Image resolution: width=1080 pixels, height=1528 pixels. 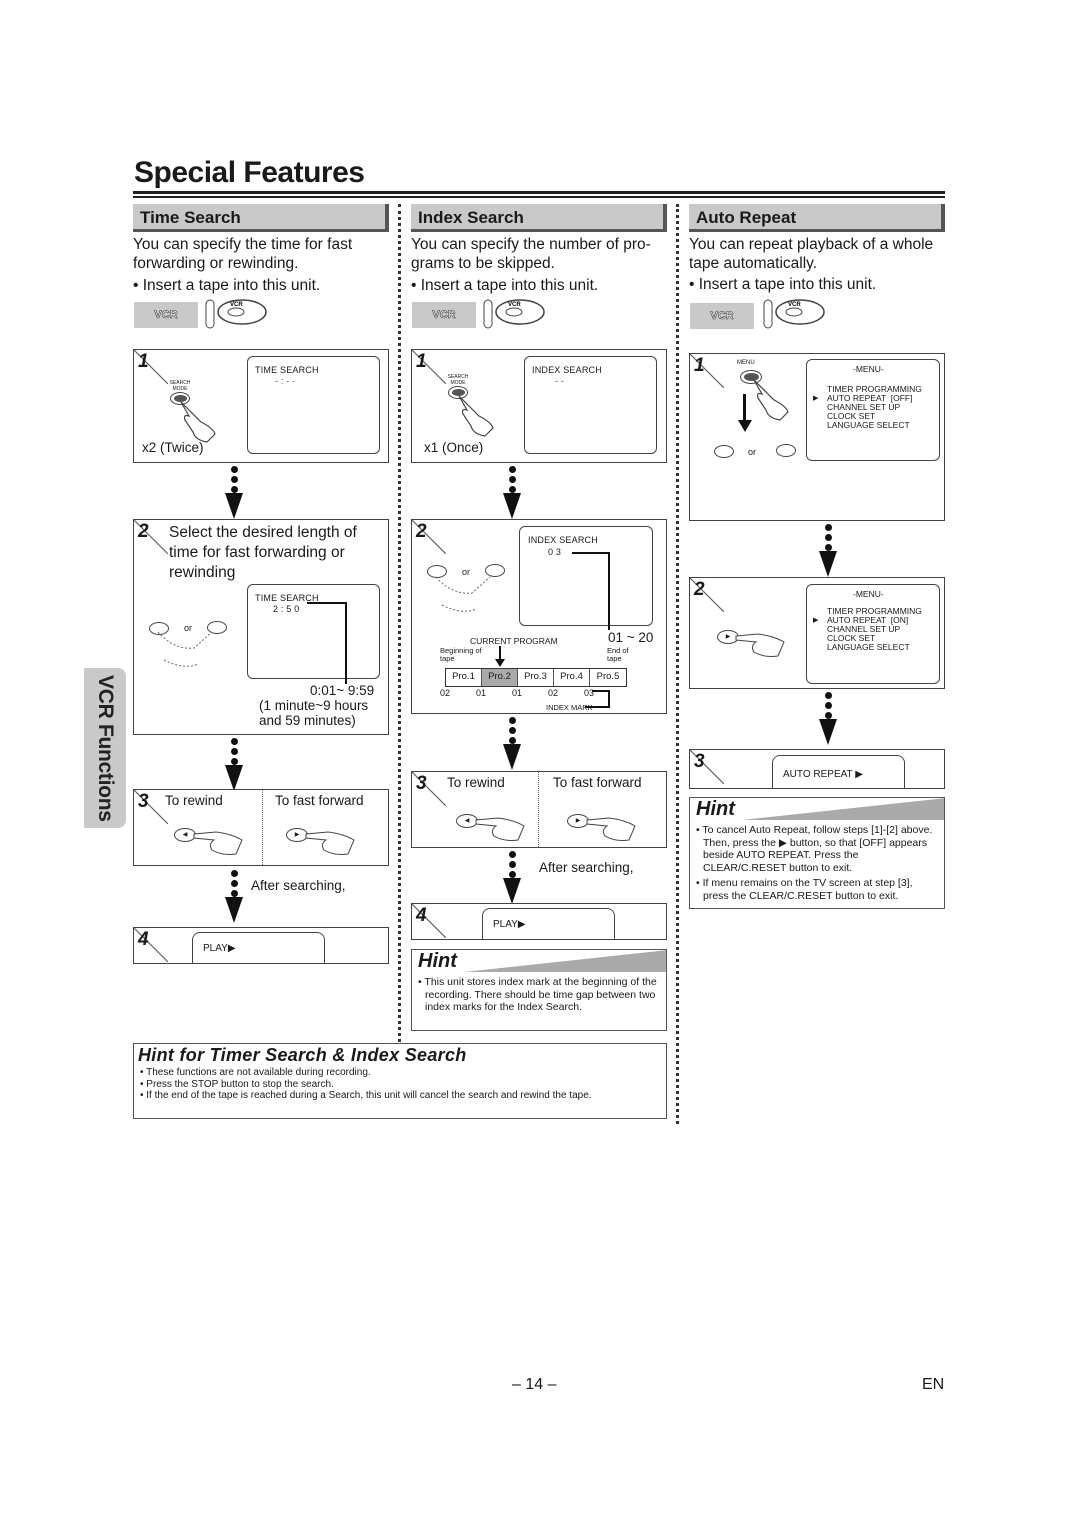 I want to click on divider, so click(x=538, y=809).